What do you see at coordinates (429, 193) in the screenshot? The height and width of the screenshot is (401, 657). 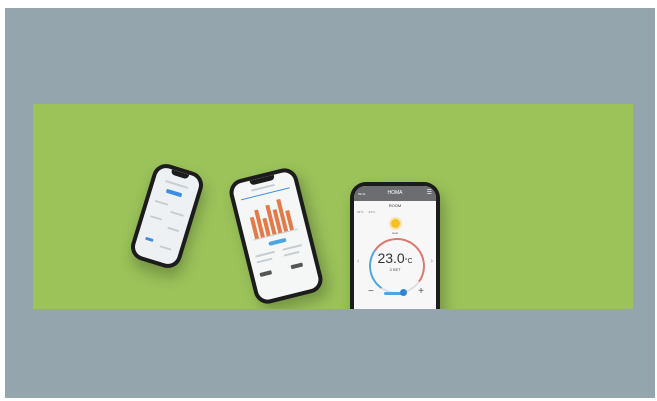 I see `menu-icon: ☰` at bounding box center [429, 193].